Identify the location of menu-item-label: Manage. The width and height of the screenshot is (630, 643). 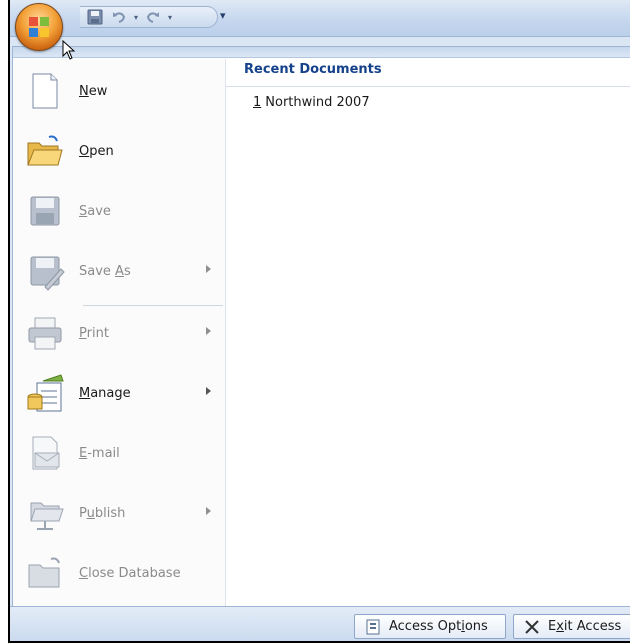
(105, 393).